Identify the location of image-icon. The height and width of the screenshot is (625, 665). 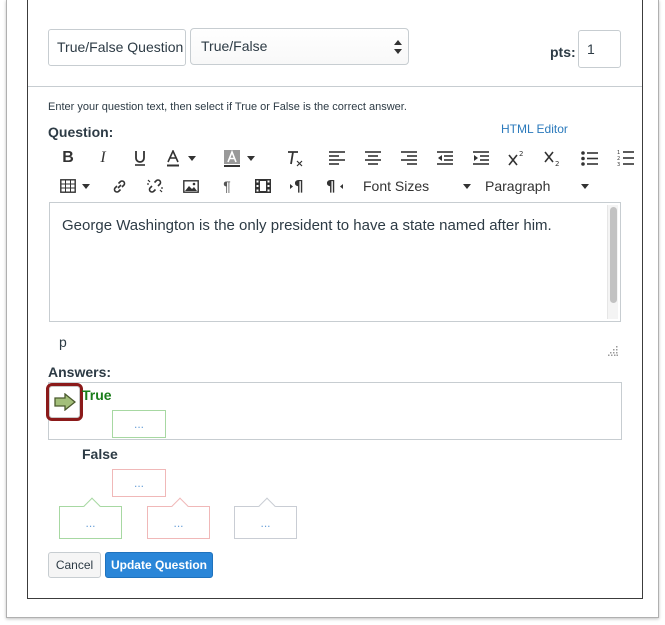
(191, 186).